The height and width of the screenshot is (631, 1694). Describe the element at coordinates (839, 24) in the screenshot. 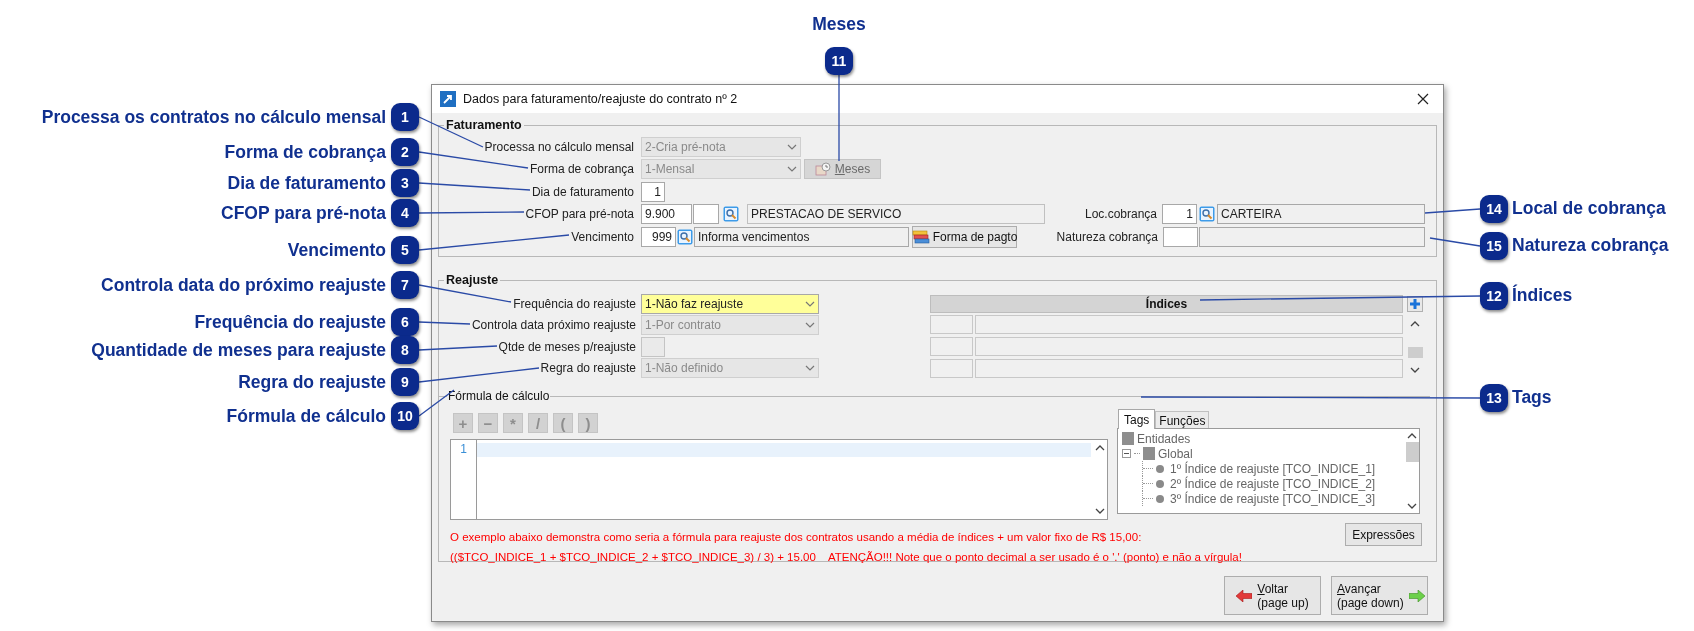

I see `callout-label: Meses` at that location.